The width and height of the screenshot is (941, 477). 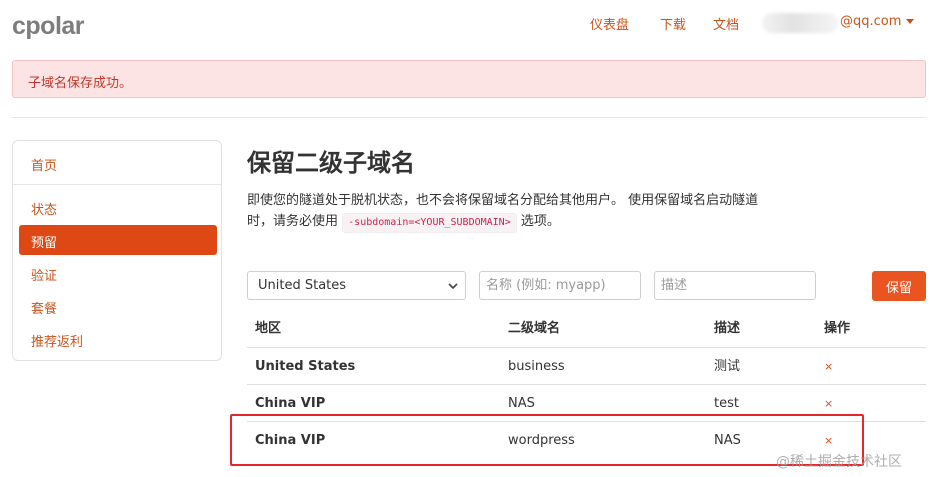 What do you see at coordinates (899, 286) in the screenshot?
I see `reserve-button: 保留` at bounding box center [899, 286].